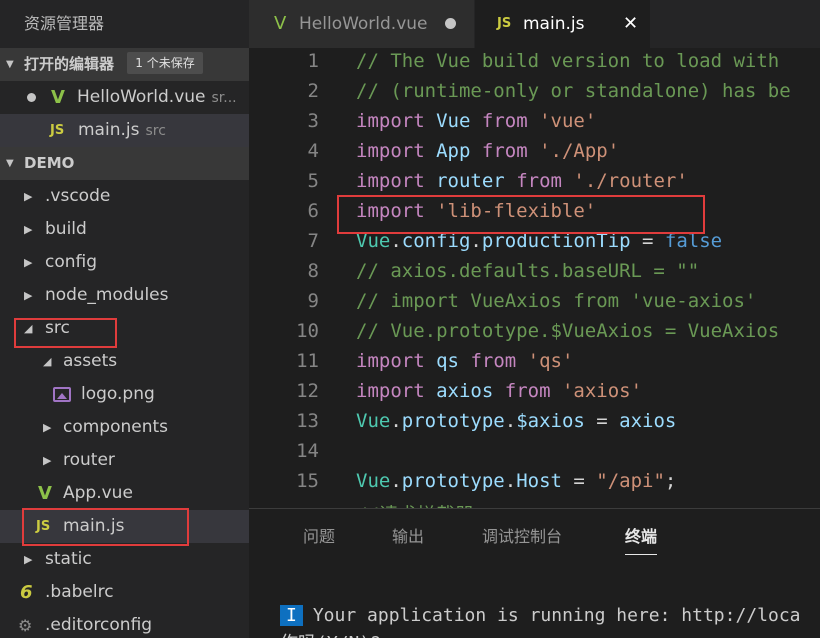  What do you see at coordinates (141, 97) in the screenshot?
I see `open-editor-name: HelloWorld.vue` at bounding box center [141, 97].